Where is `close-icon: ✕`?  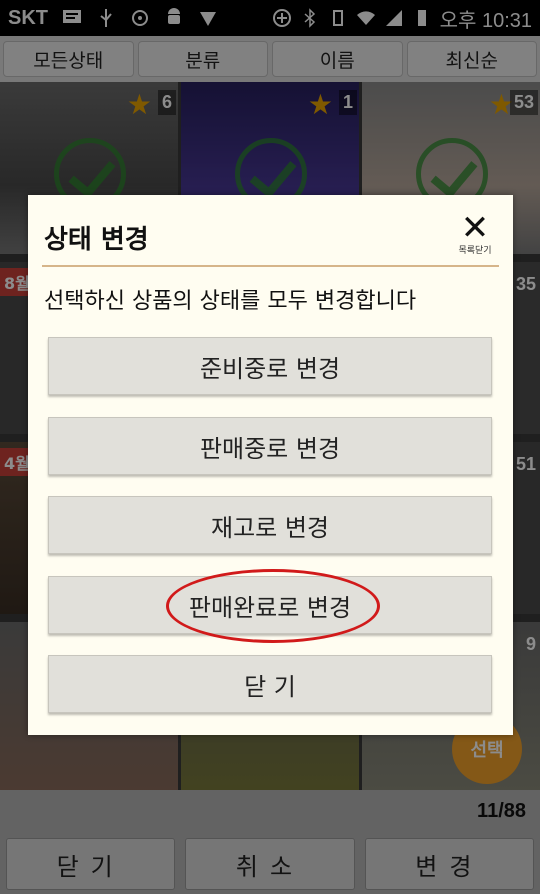 close-icon: ✕ is located at coordinates (475, 228).